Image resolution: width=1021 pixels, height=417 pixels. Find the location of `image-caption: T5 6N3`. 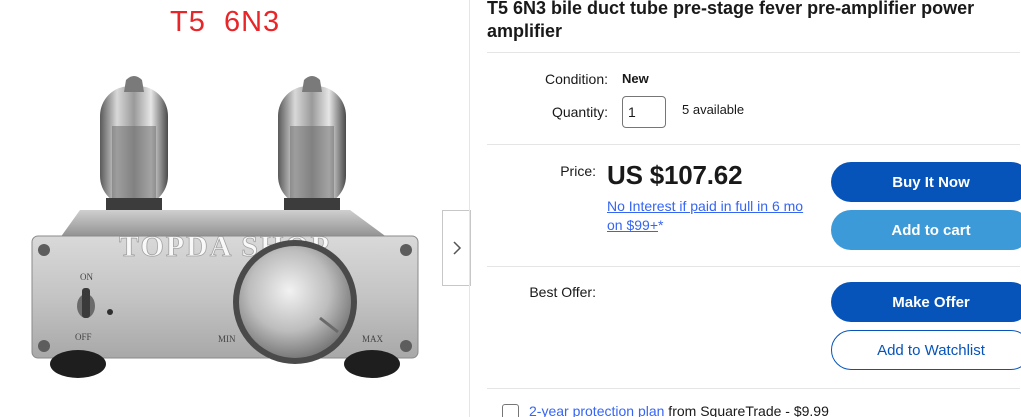

image-caption: T5 6N3 is located at coordinates (225, 22).